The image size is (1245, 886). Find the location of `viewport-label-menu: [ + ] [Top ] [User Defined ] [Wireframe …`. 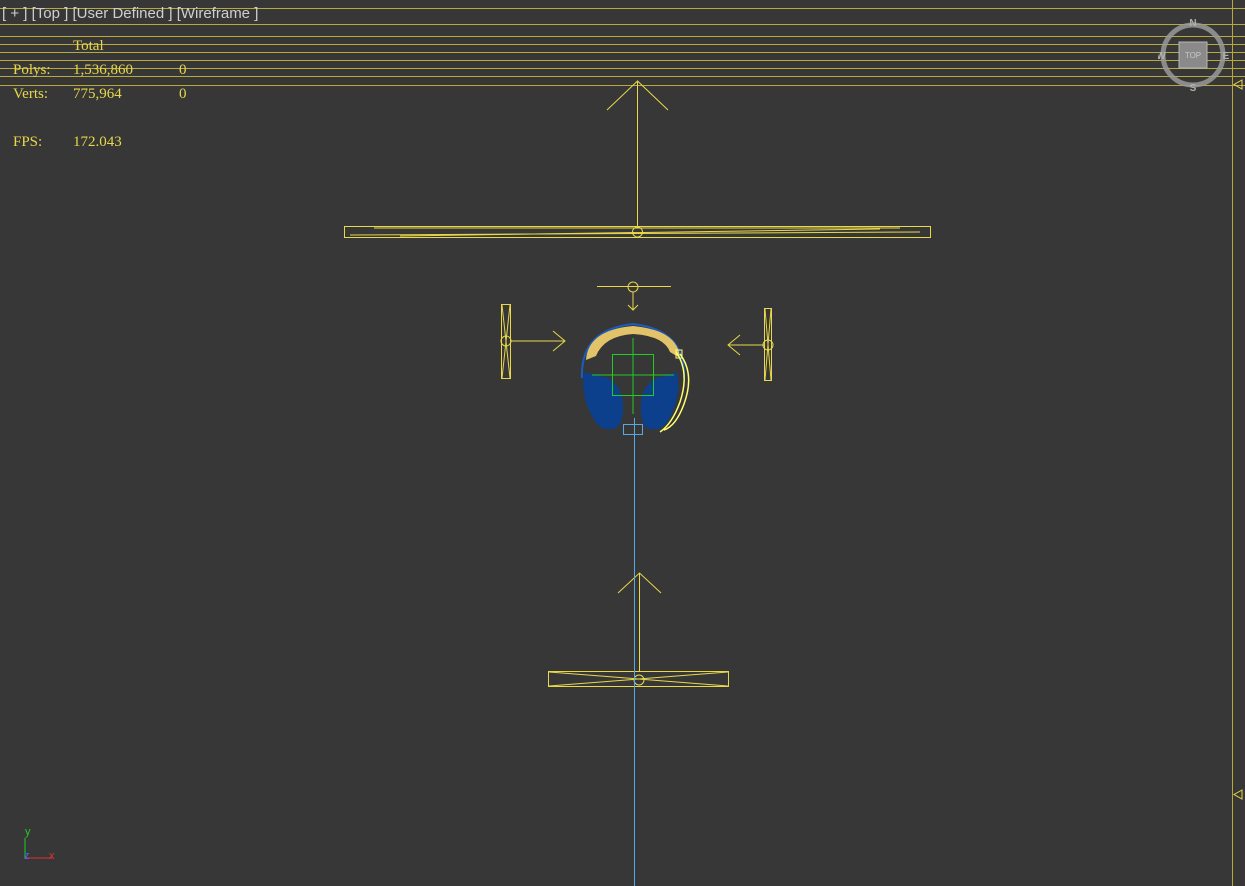

viewport-label-menu: [ + ] [Top ] [User Defined ] [Wireframe … is located at coordinates (130, 14).